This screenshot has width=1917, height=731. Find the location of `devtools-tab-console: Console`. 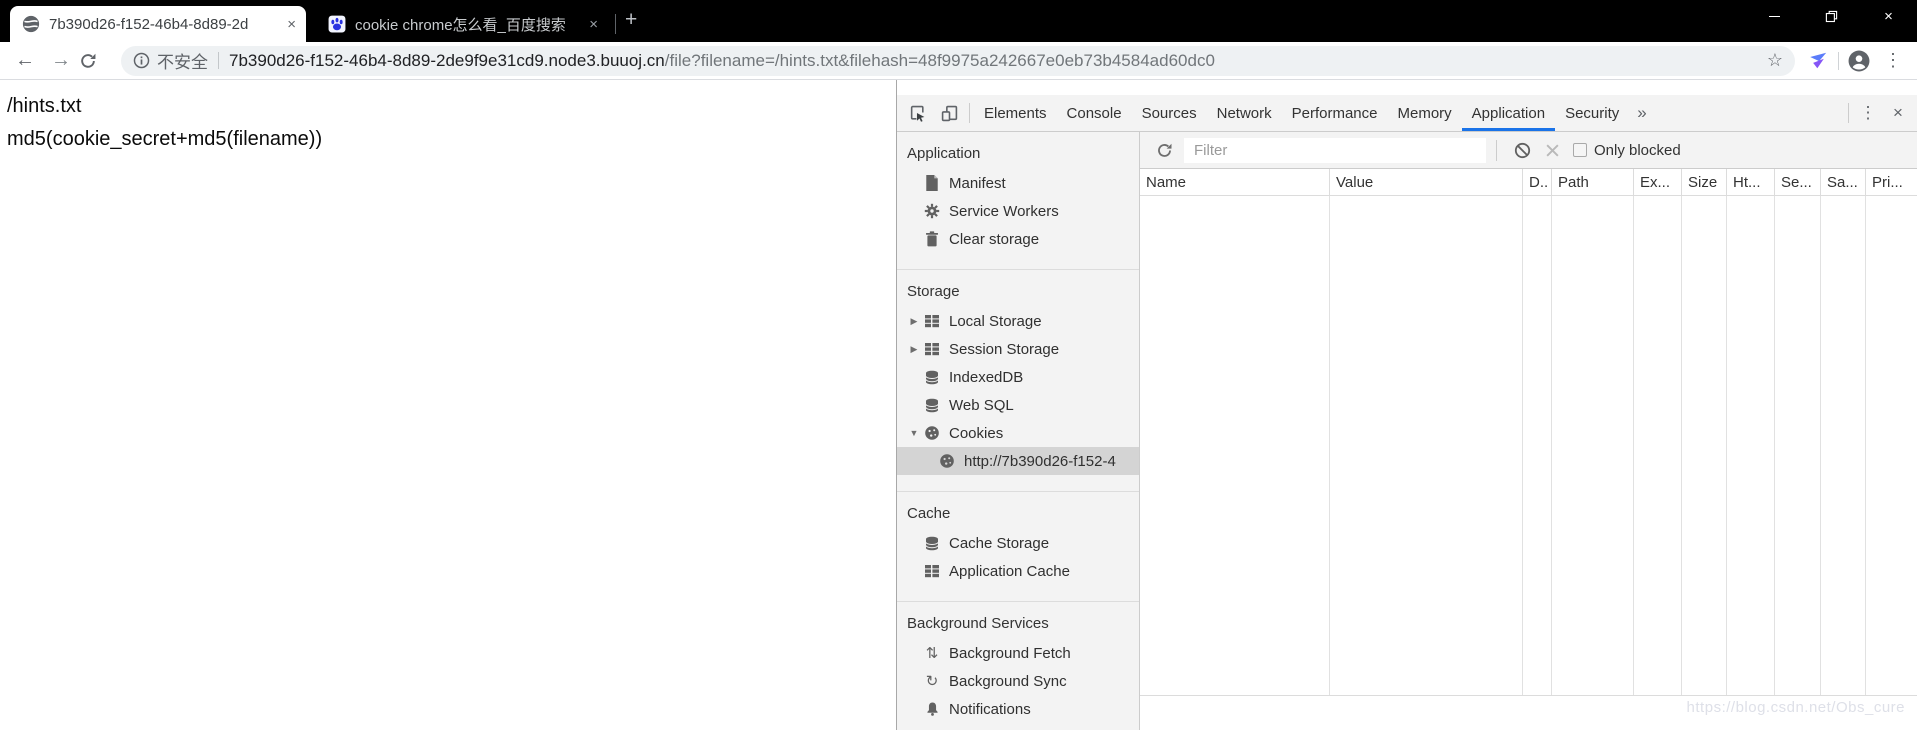

devtools-tab-console: Console is located at coordinates (1094, 113).